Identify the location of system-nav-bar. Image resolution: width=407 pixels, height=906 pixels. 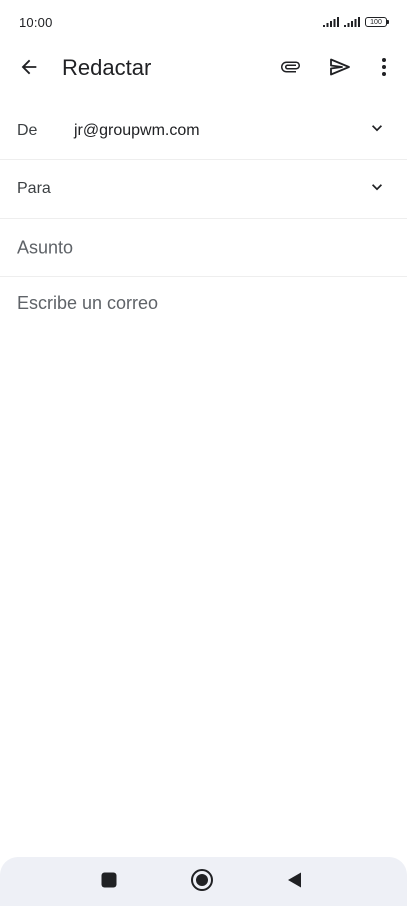
(203, 881).